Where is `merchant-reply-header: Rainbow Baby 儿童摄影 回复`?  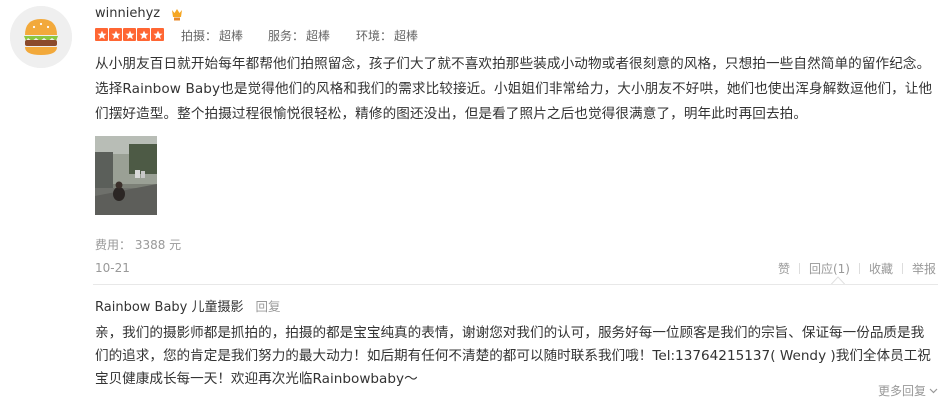 merchant-reply-header: Rainbow Baby 儿童摄影 回复 is located at coordinates (188, 305).